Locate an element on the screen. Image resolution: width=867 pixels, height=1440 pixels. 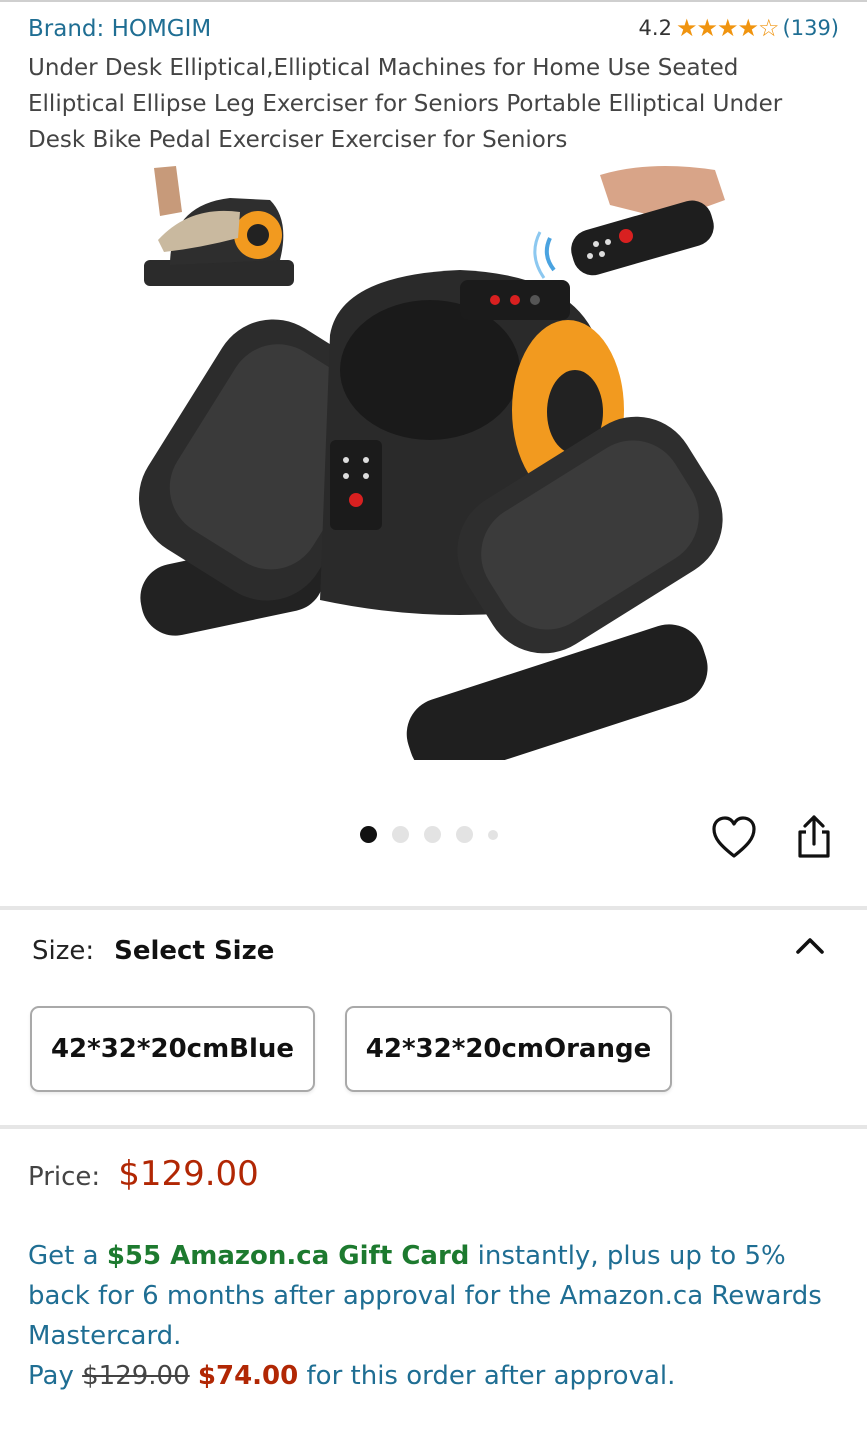
share-icon is located at coordinates (814, 836).